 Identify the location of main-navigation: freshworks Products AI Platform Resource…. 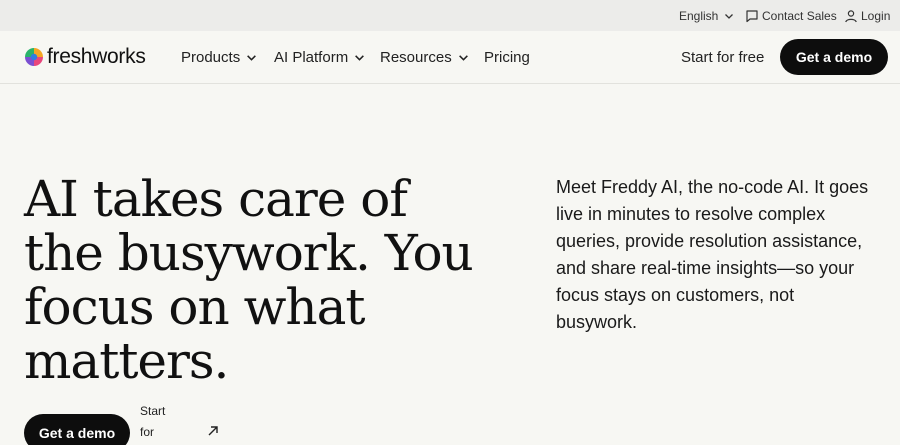
(450, 57).